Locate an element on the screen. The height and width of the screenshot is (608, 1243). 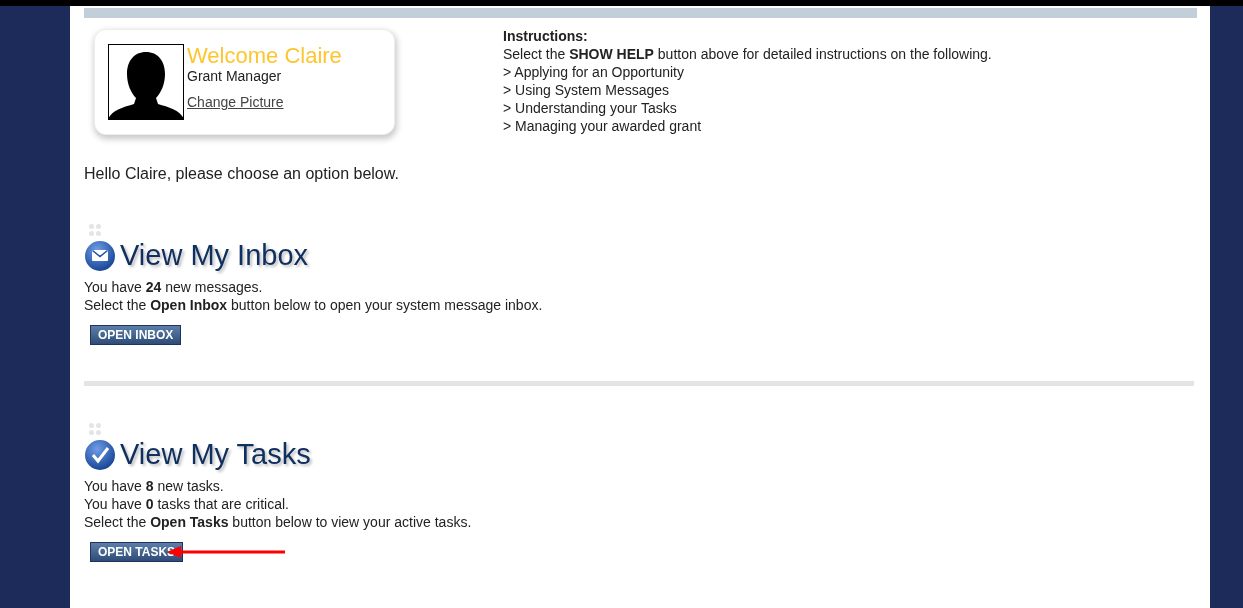
instruction-item: > Managing your awarded grant is located at coordinates (603, 126).